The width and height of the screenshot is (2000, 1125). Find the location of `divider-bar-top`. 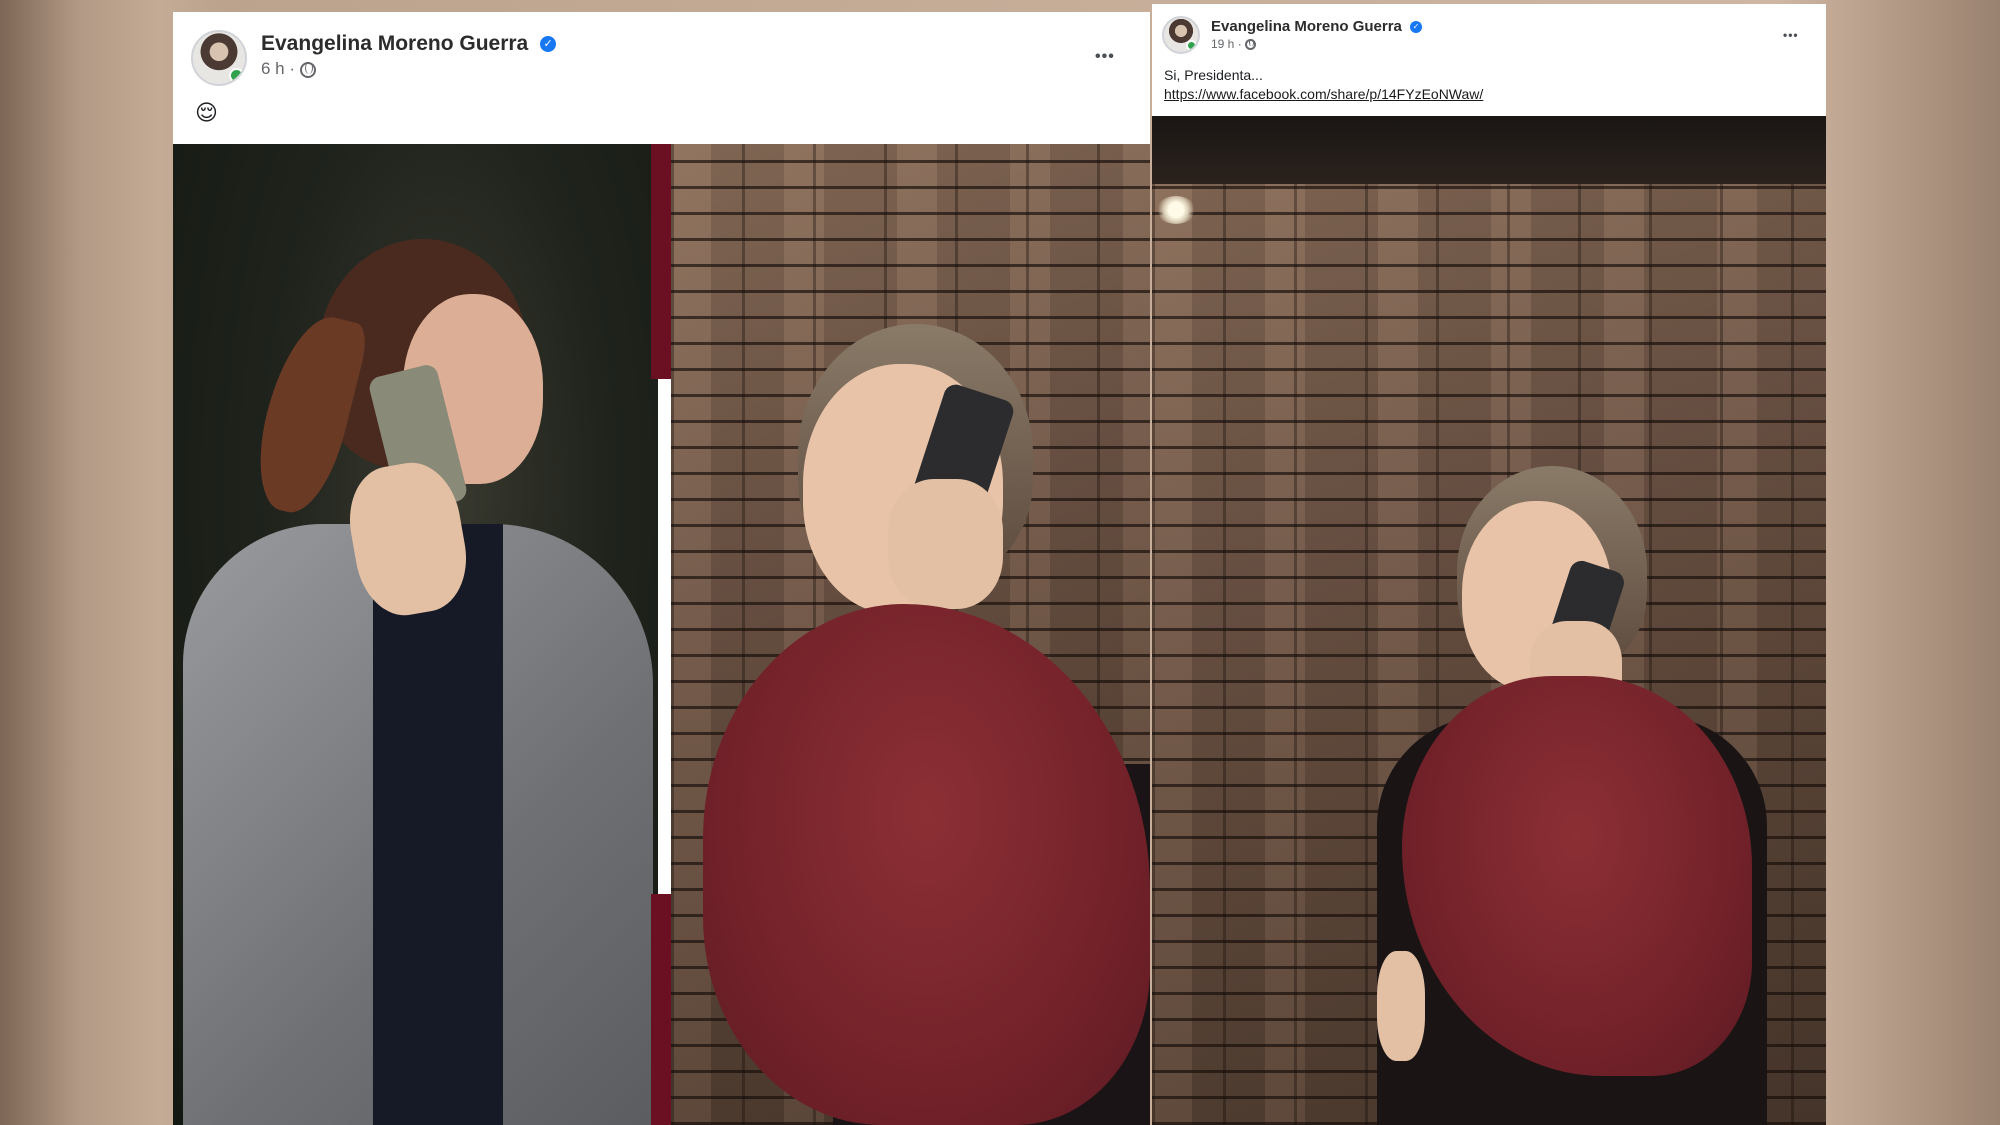

divider-bar-top is located at coordinates (661, 261).